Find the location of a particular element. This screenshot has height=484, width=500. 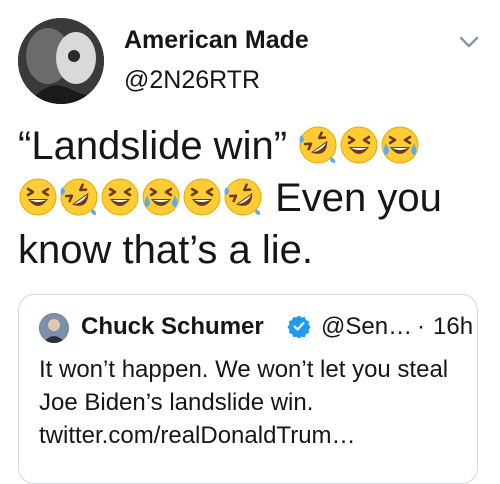

author-avatar is located at coordinates (61, 61).